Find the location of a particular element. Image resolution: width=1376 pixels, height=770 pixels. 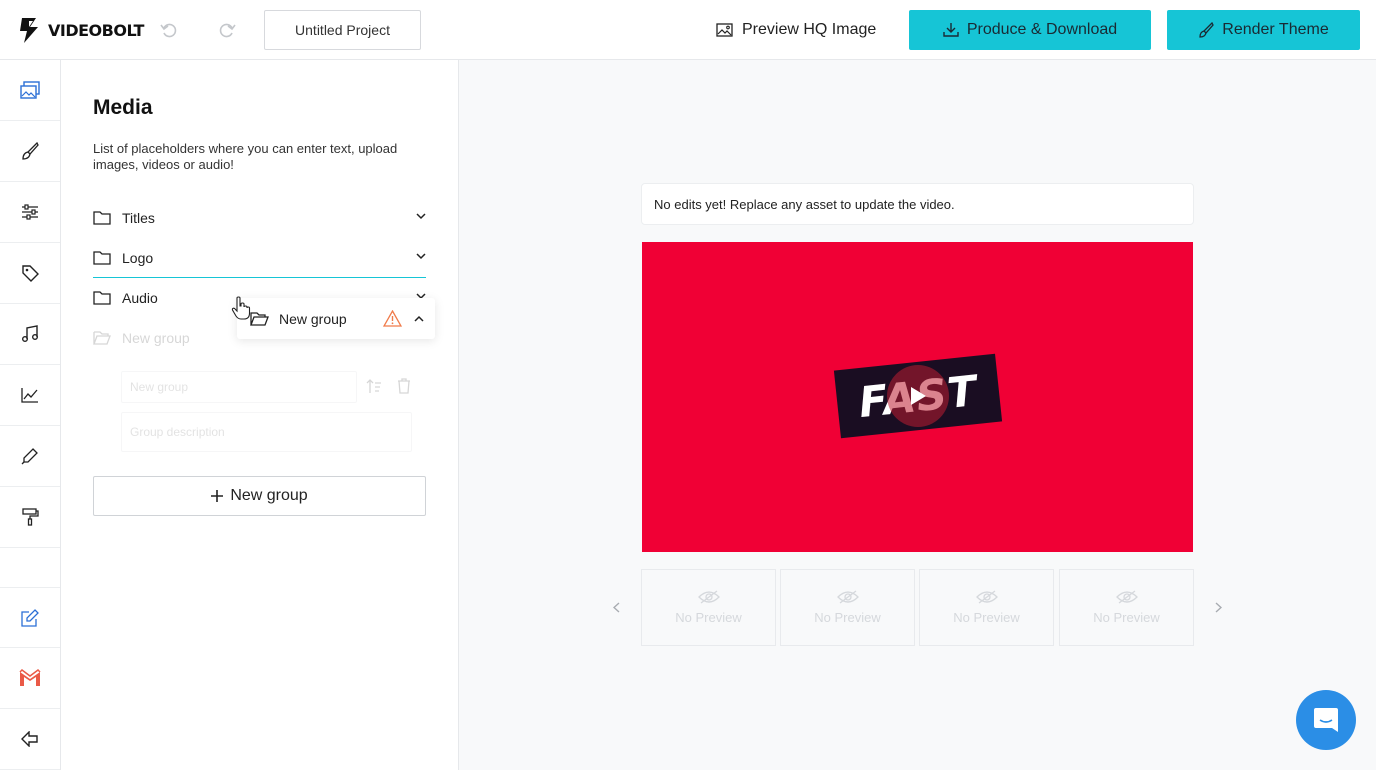

thumbnails-next-button is located at coordinates (1218, 607).